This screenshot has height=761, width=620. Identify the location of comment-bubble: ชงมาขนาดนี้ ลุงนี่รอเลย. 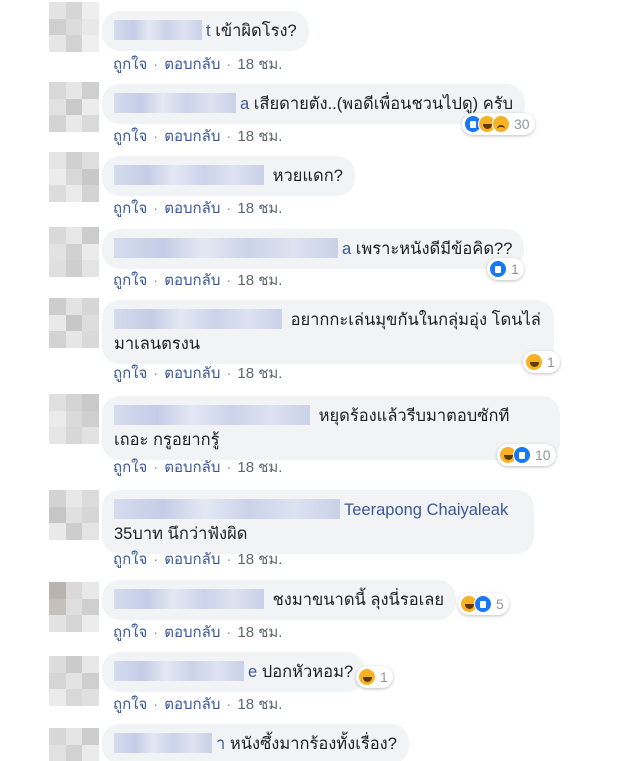
(279, 600).